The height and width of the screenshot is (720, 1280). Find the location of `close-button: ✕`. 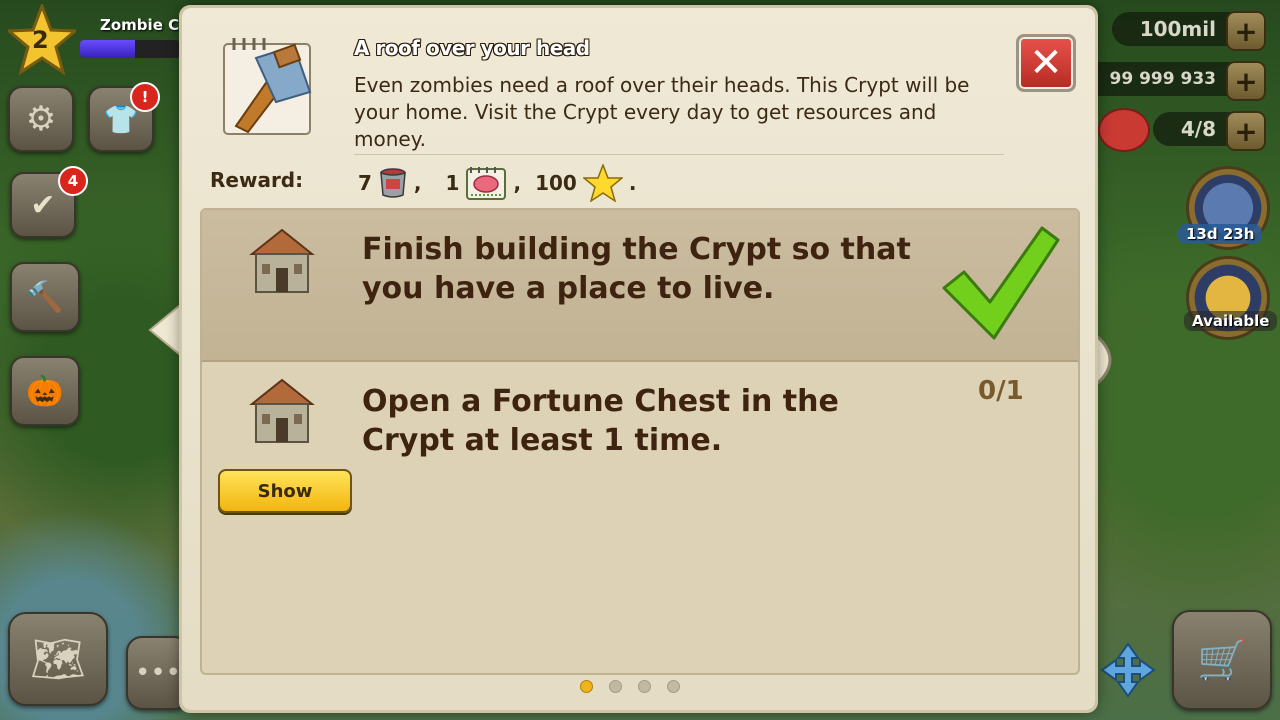

close-button: ✕ is located at coordinates (1046, 63).